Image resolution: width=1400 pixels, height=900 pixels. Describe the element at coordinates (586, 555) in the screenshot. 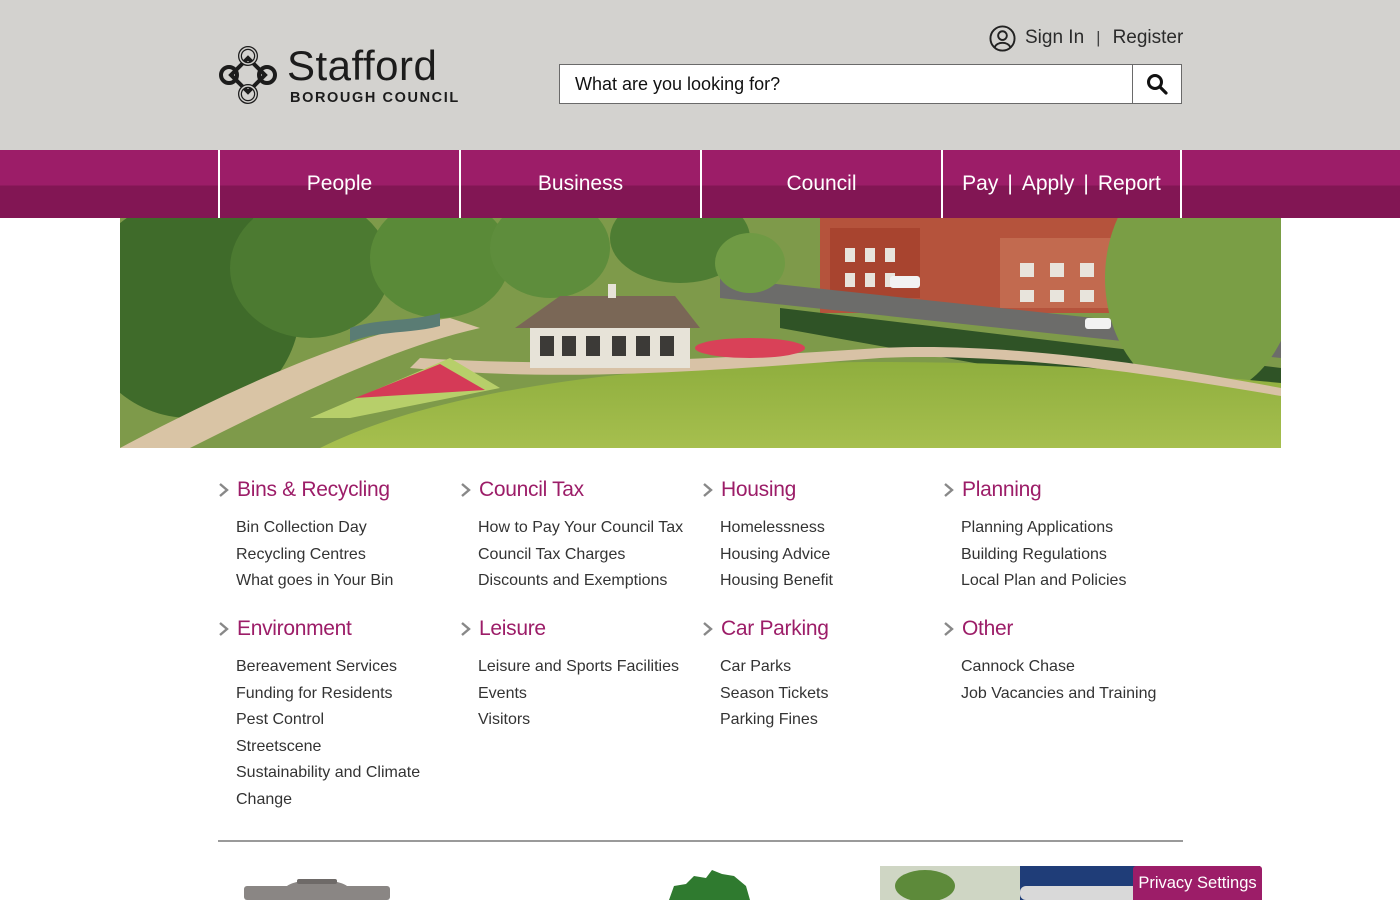

I see `category-link: Council Tax Charges` at that location.